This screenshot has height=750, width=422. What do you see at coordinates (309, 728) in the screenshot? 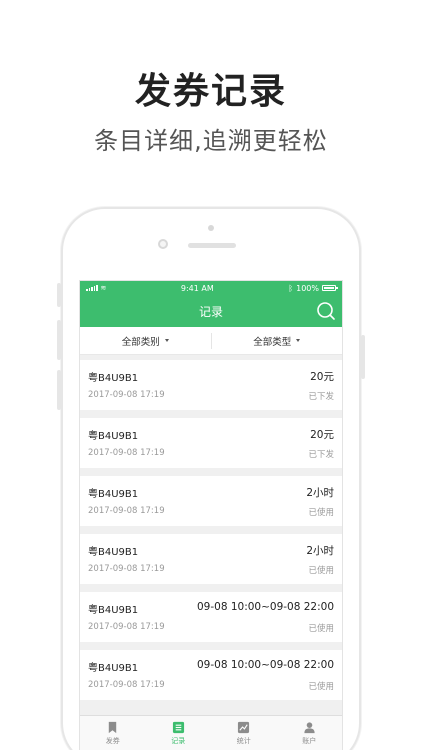
I see `user-icon` at bounding box center [309, 728].